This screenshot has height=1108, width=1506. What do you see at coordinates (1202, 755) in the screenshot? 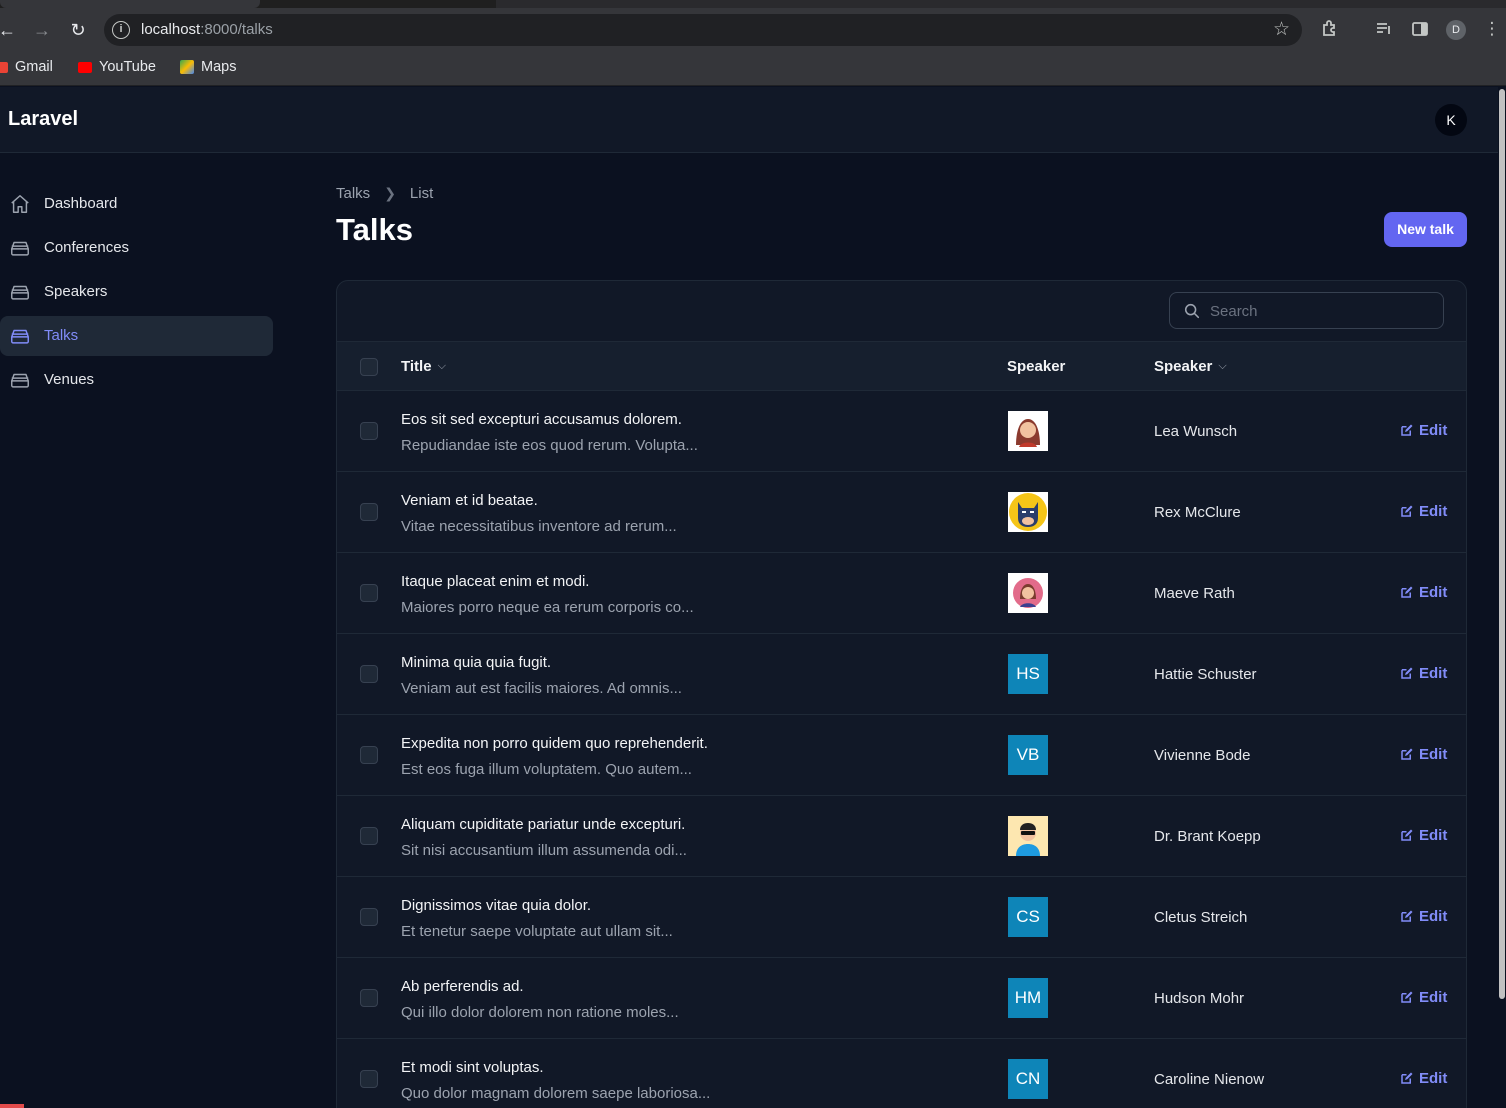
I see `speaker-name: Vivienne Bode` at bounding box center [1202, 755].